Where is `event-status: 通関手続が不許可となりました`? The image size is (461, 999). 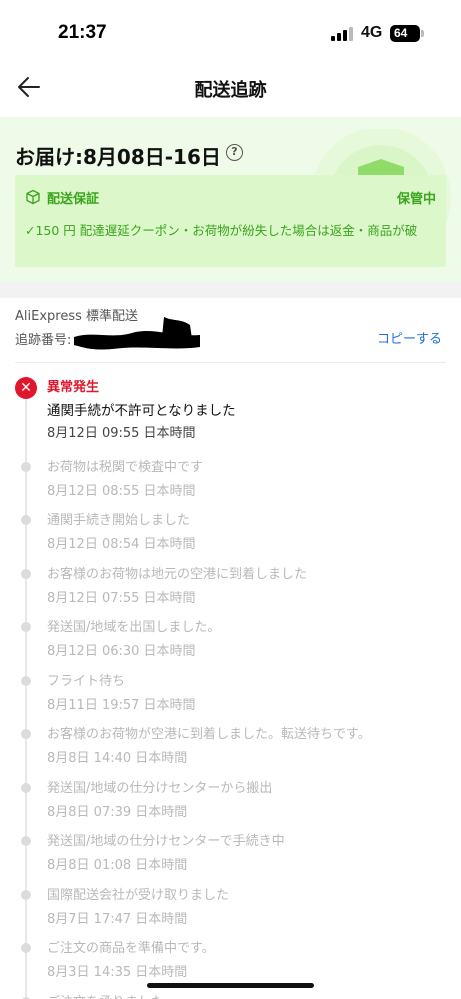 event-status: 通関手続が不許可となりました is located at coordinates (141, 411).